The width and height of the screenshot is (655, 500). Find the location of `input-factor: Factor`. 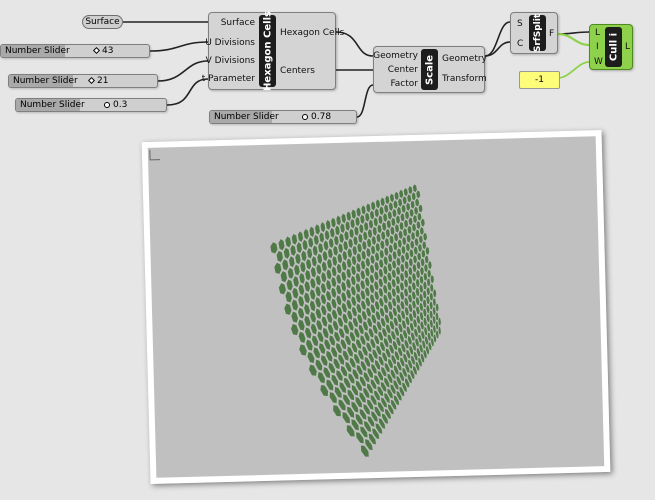

input-factor: Factor is located at coordinates (404, 84).